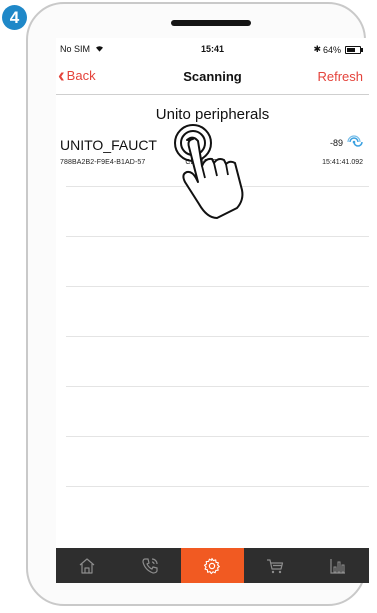 Image resolution: width=377 pixels, height=613 pixels. Describe the element at coordinates (342, 162) in the screenshot. I see `device-timestamp: 15:41:41.092` at that location.